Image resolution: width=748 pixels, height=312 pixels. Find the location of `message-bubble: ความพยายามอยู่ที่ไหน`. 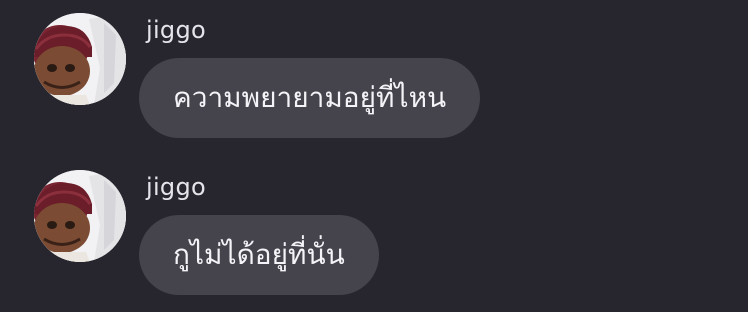

message-bubble: ความพยายามอยู่ที่ไหน is located at coordinates (310, 98).